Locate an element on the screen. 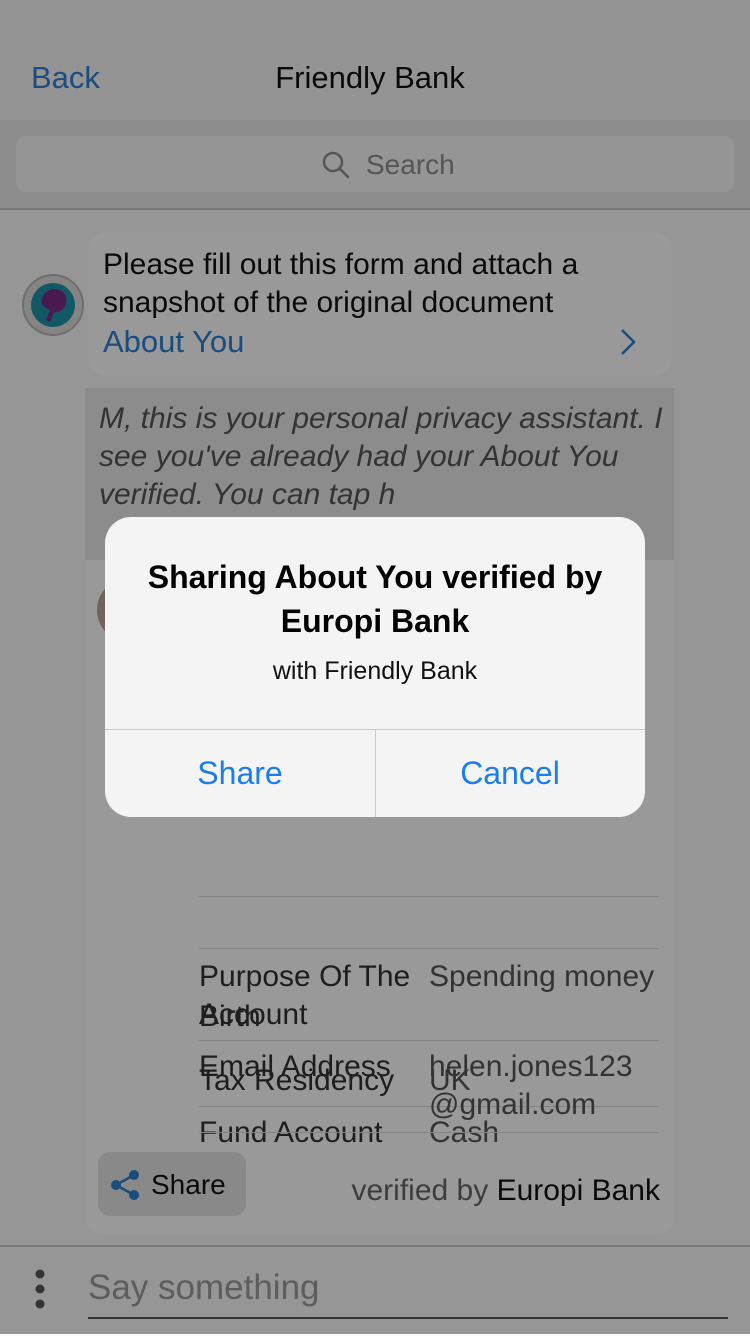 The width and height of the screenshot is (750, 1336). dialog-cancel-button: Cancel is located at coordinates (510, 773).